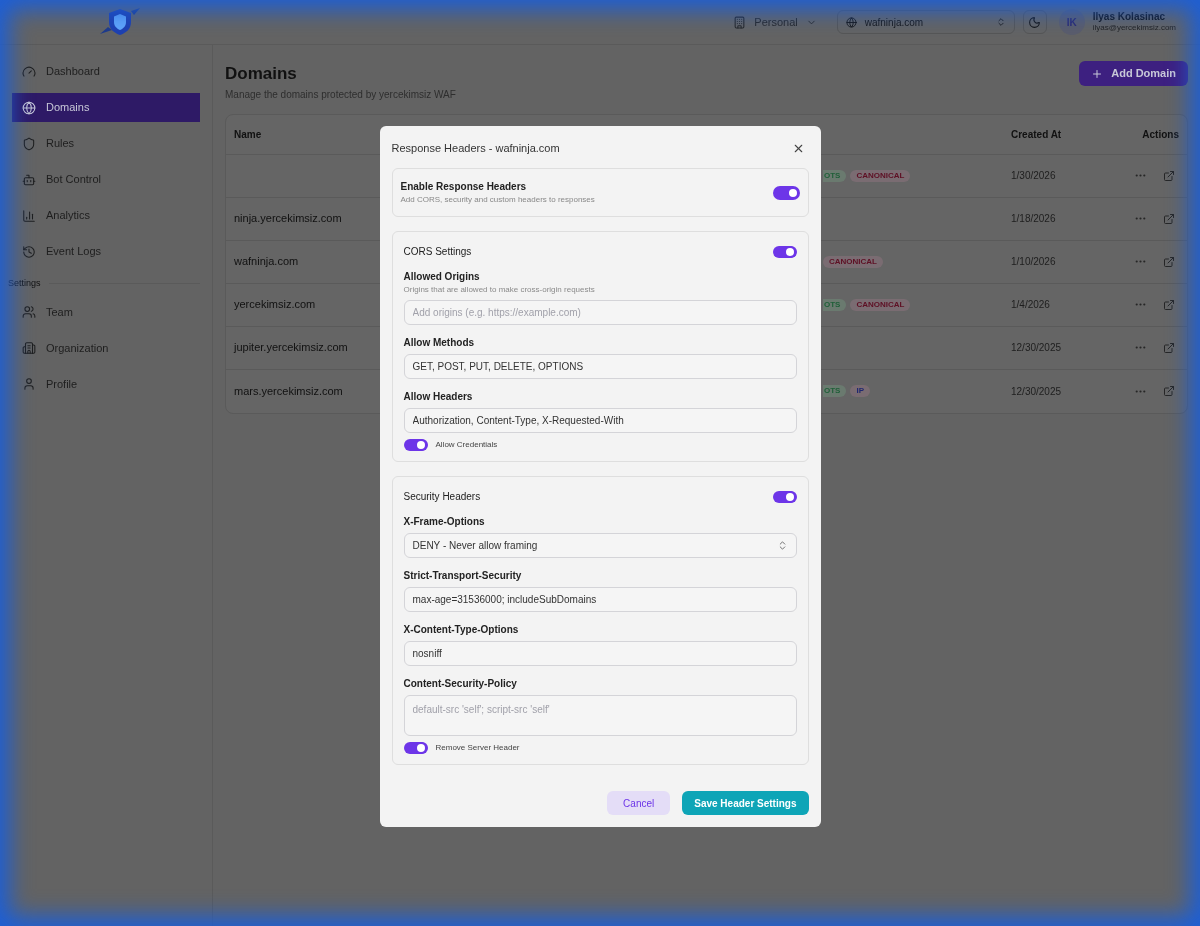 The width and height of the screenshot is (1200, 926). Describe the element at coordinates (497, 200) in the screenshot. I see `card-description: Add CORS, security and custom headers to responses` at that location.